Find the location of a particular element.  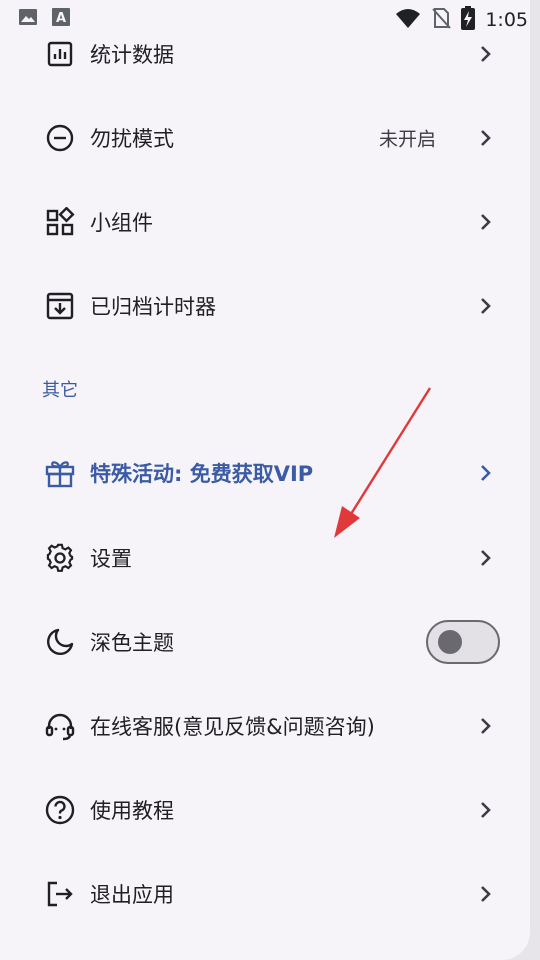

menu-item-vip-promo: 特殊活动: 免费获取VIP is located at coordinates (265, 473).